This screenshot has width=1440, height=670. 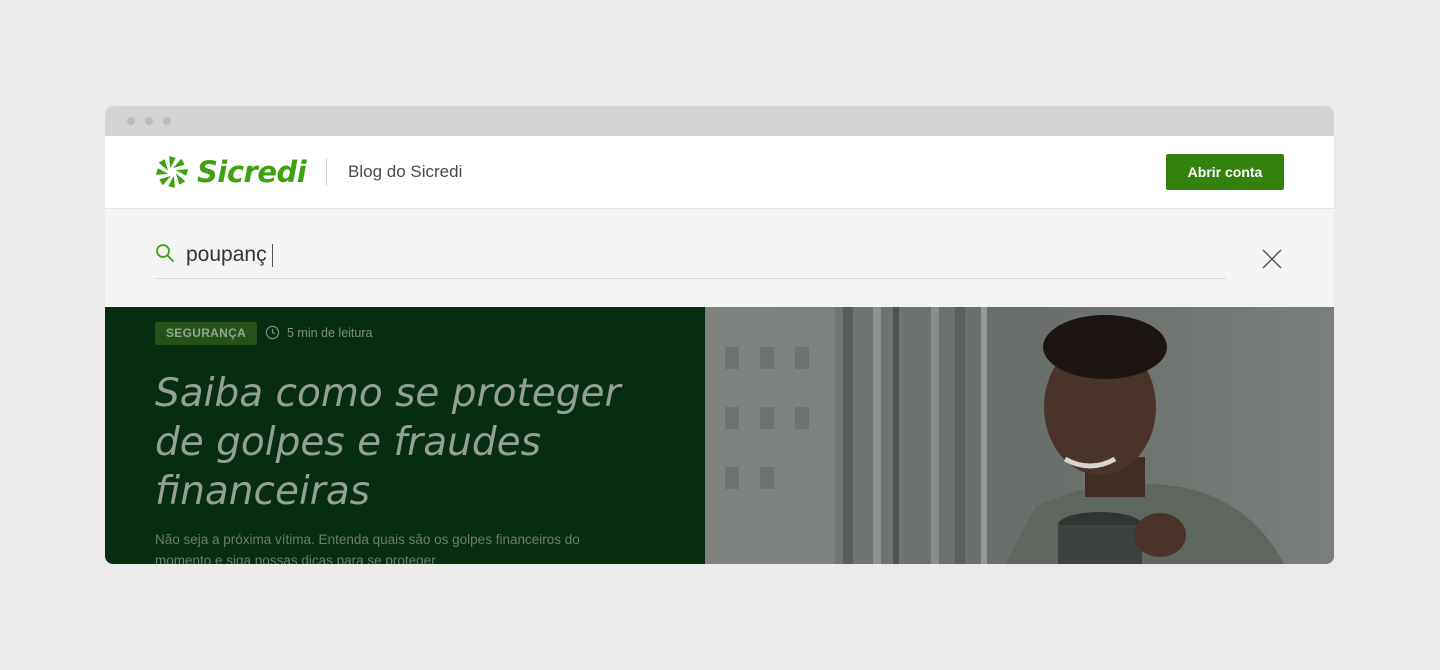 I want to click on read-time: 5 min de leitura, so click(x=318, y=332).